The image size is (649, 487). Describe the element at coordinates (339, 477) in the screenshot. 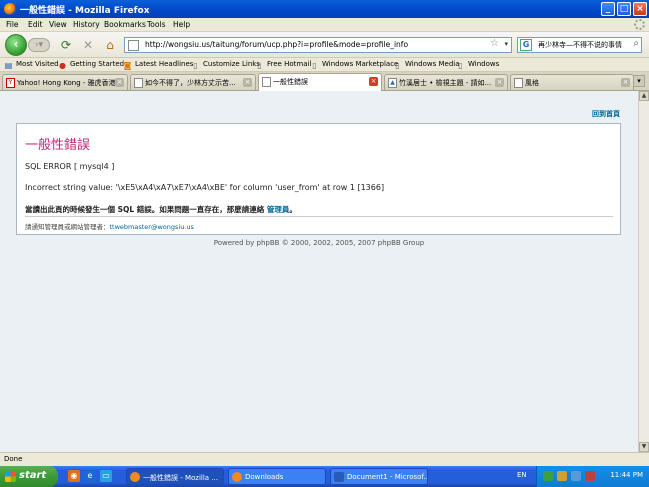

I see `word-icon` at that location.